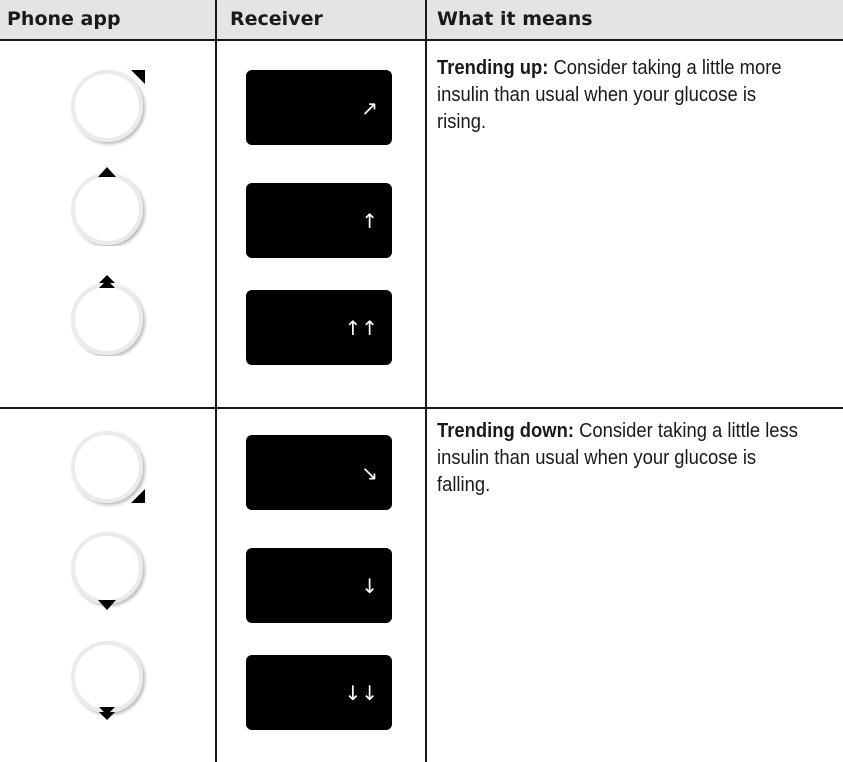 The height and width of the screenshot is (762, 843). I want to click on column-header-what-it-means: What it means, so click(515, 19).